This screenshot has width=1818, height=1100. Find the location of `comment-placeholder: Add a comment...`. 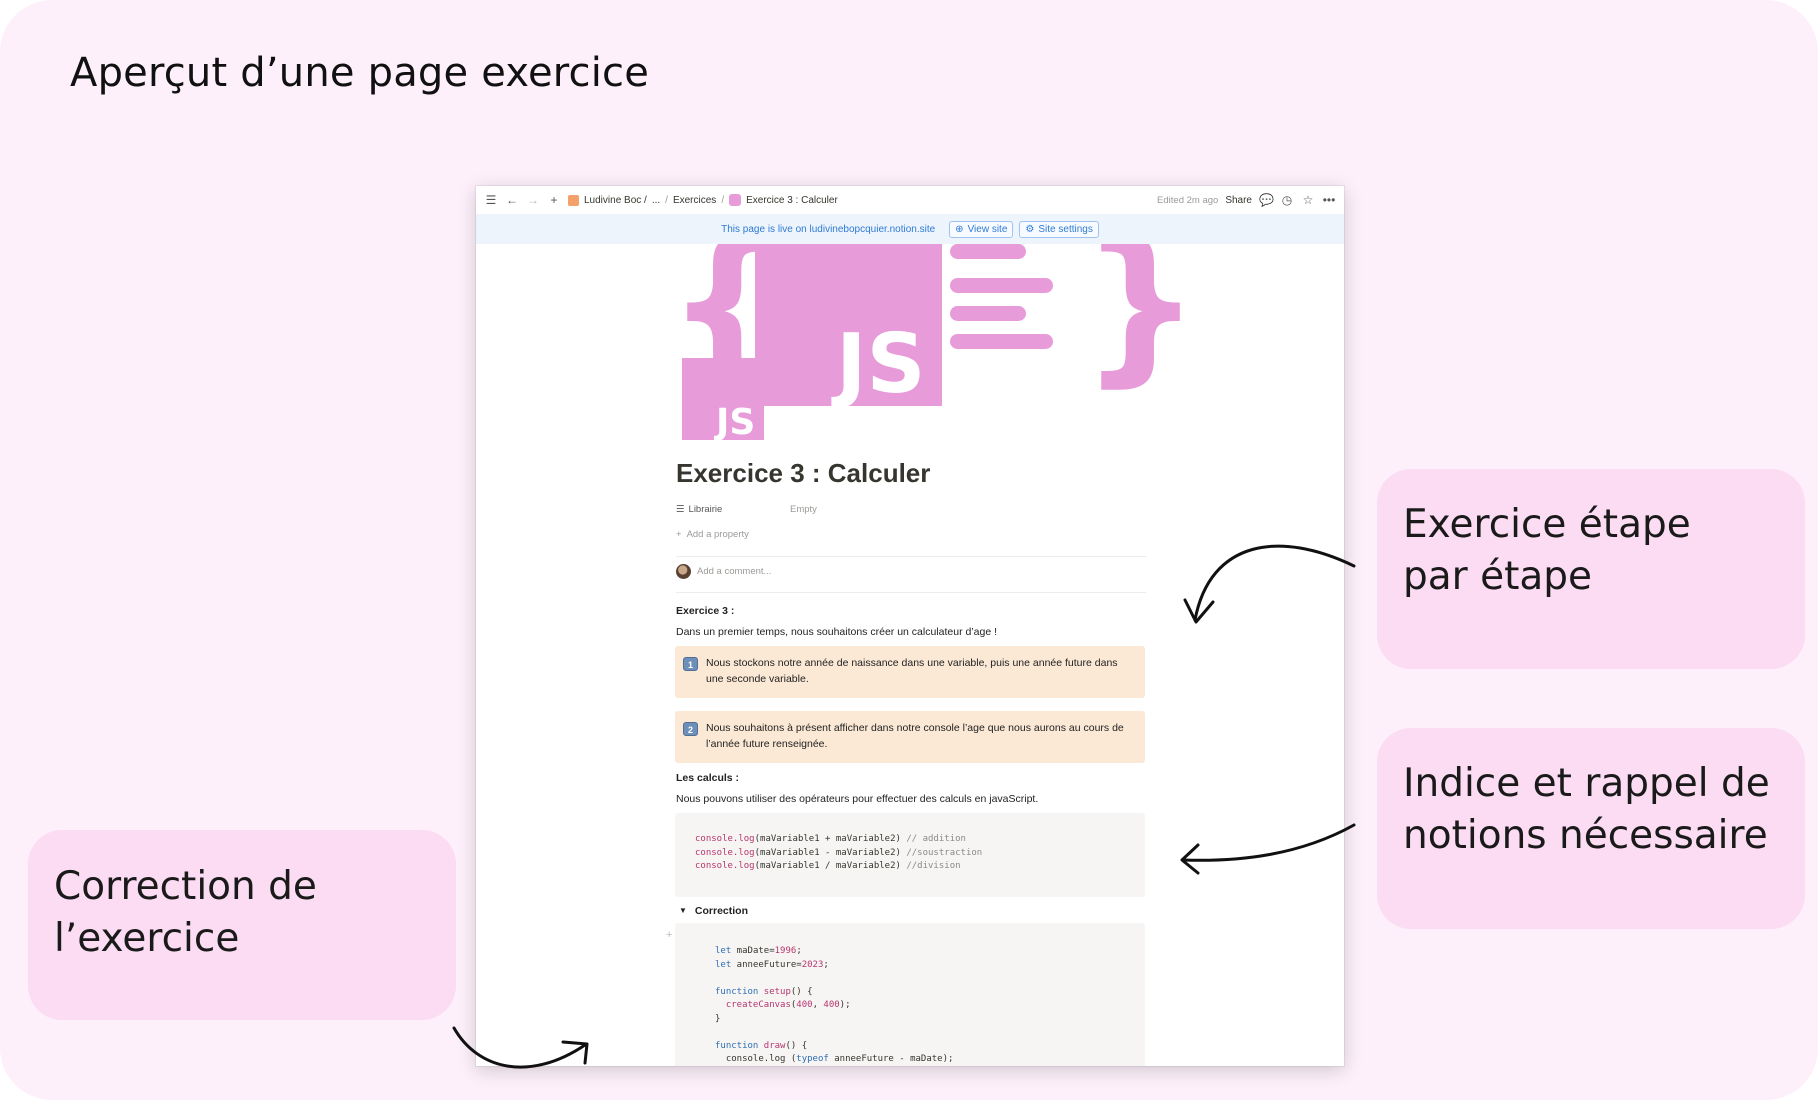

comment-placeholder: Add a comment... is located at coordinates (734, 571).